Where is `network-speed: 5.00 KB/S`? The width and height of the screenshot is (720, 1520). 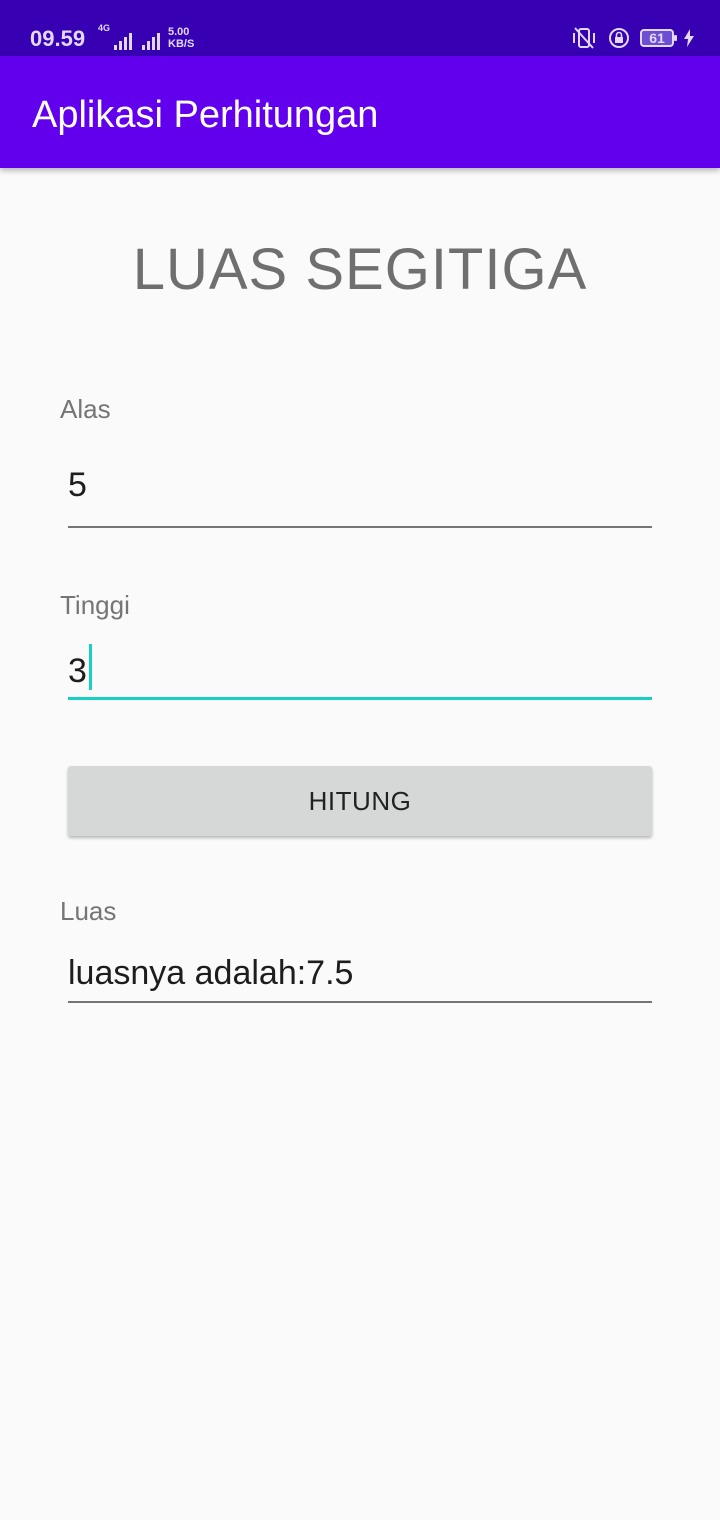 network-speed: 5.00 KB/S is located at coordinates (181, 38).